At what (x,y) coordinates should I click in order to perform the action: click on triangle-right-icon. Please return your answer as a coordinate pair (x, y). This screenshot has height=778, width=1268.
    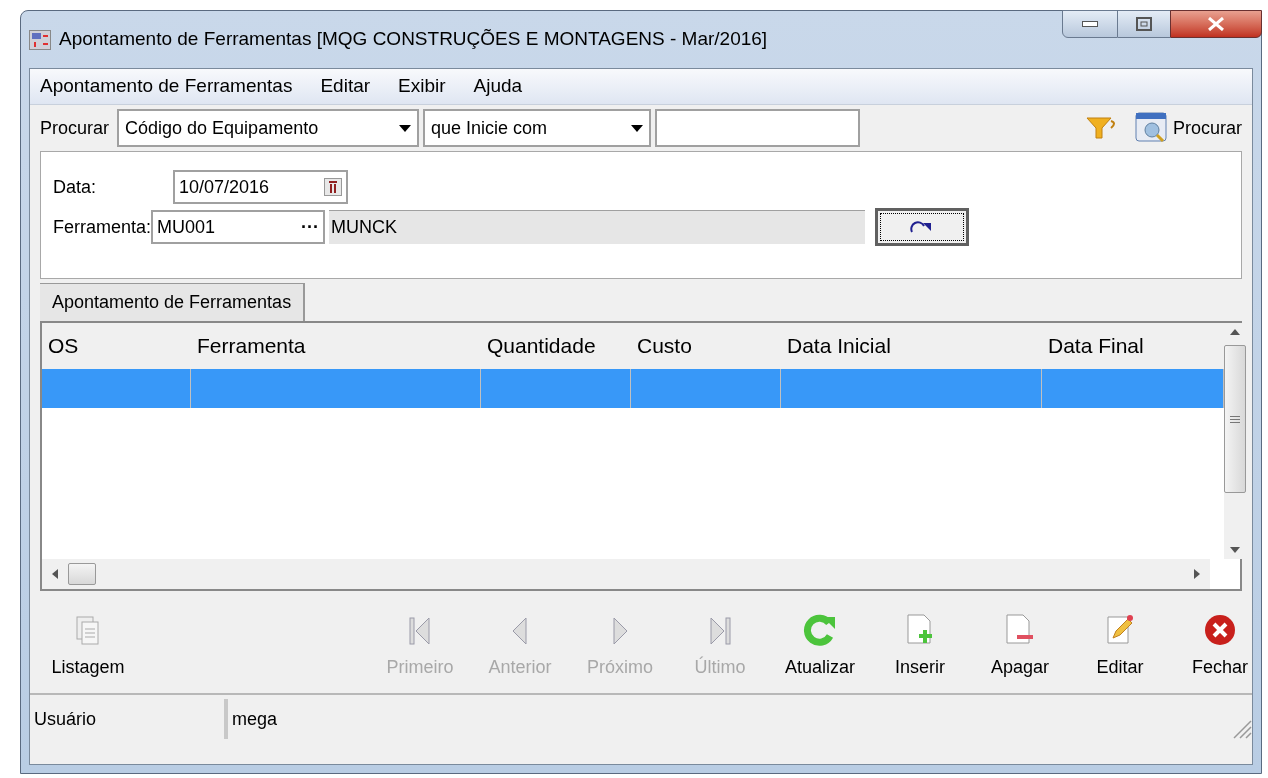
    Looking at the image, I should click on (620, 631).